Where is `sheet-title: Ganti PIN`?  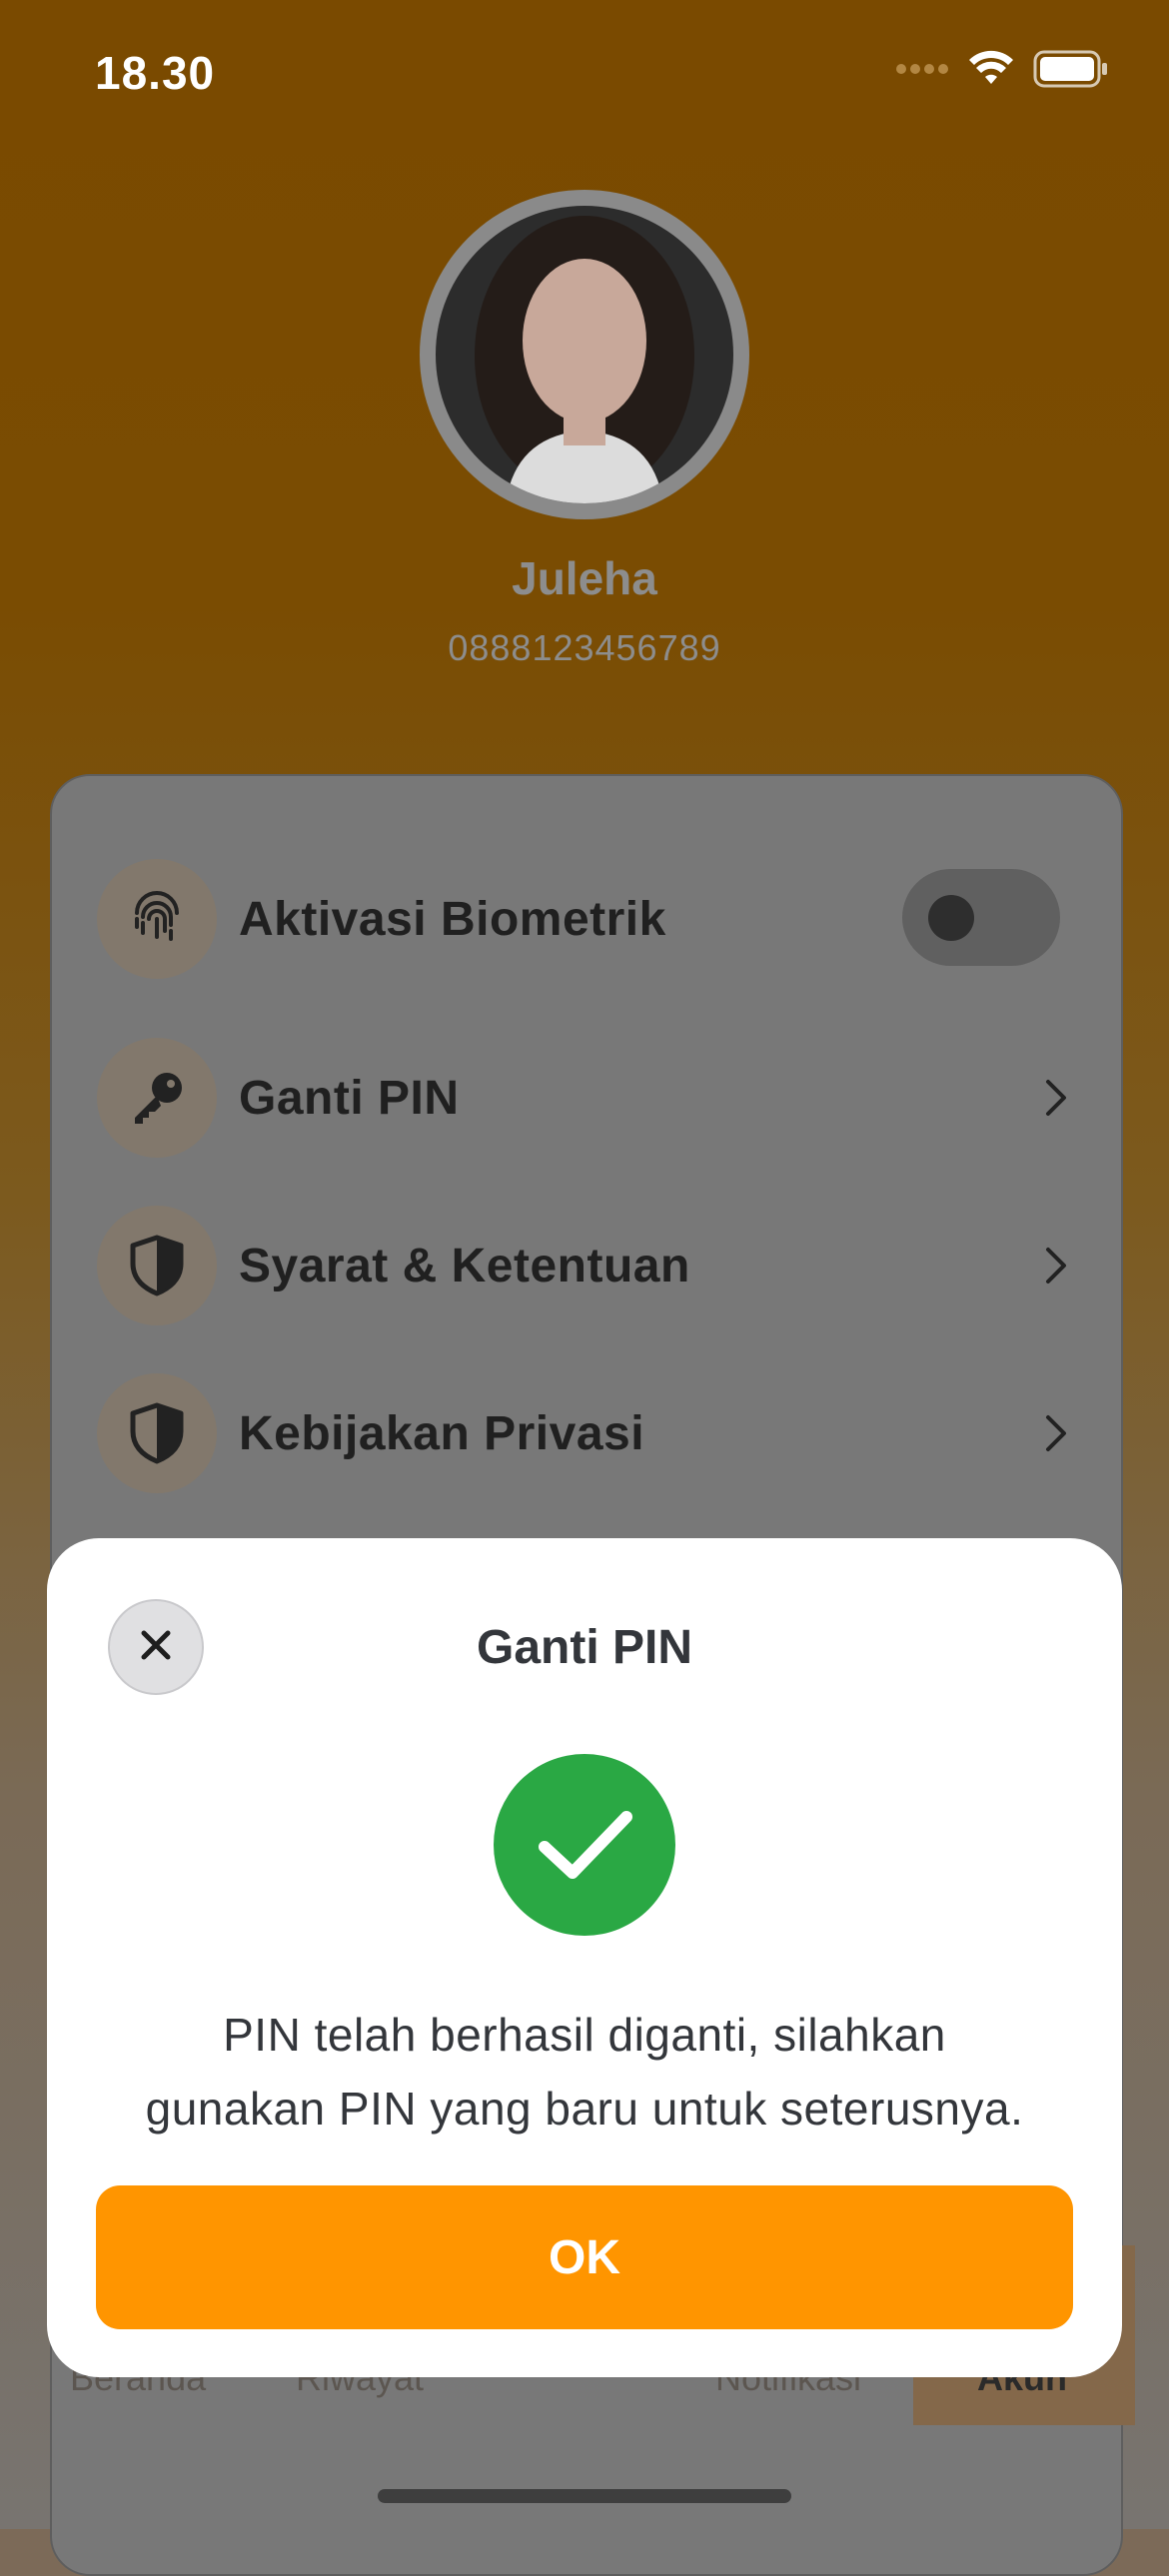 sheet-title: Ganti PIN is located at coordinates (584, 1648).